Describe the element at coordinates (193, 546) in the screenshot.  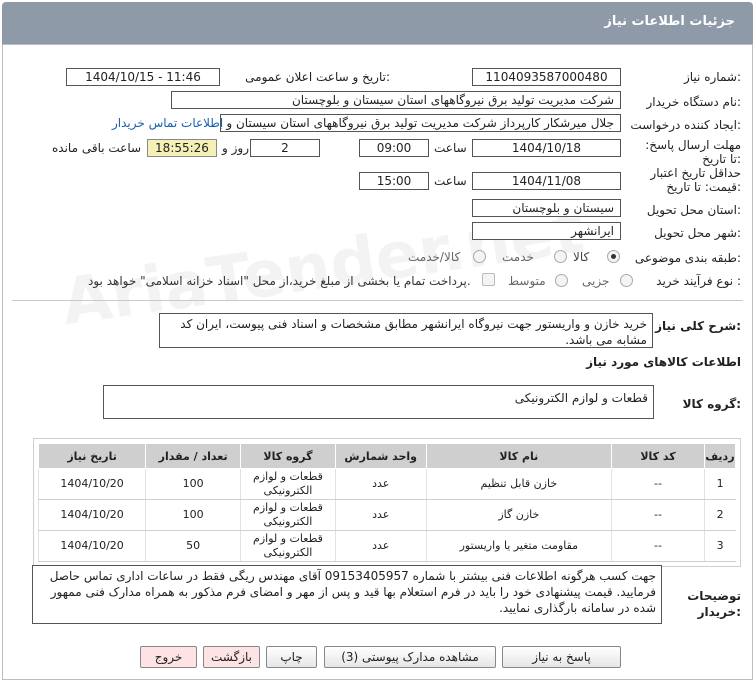
I see `cell-quantity: 50` at that location.